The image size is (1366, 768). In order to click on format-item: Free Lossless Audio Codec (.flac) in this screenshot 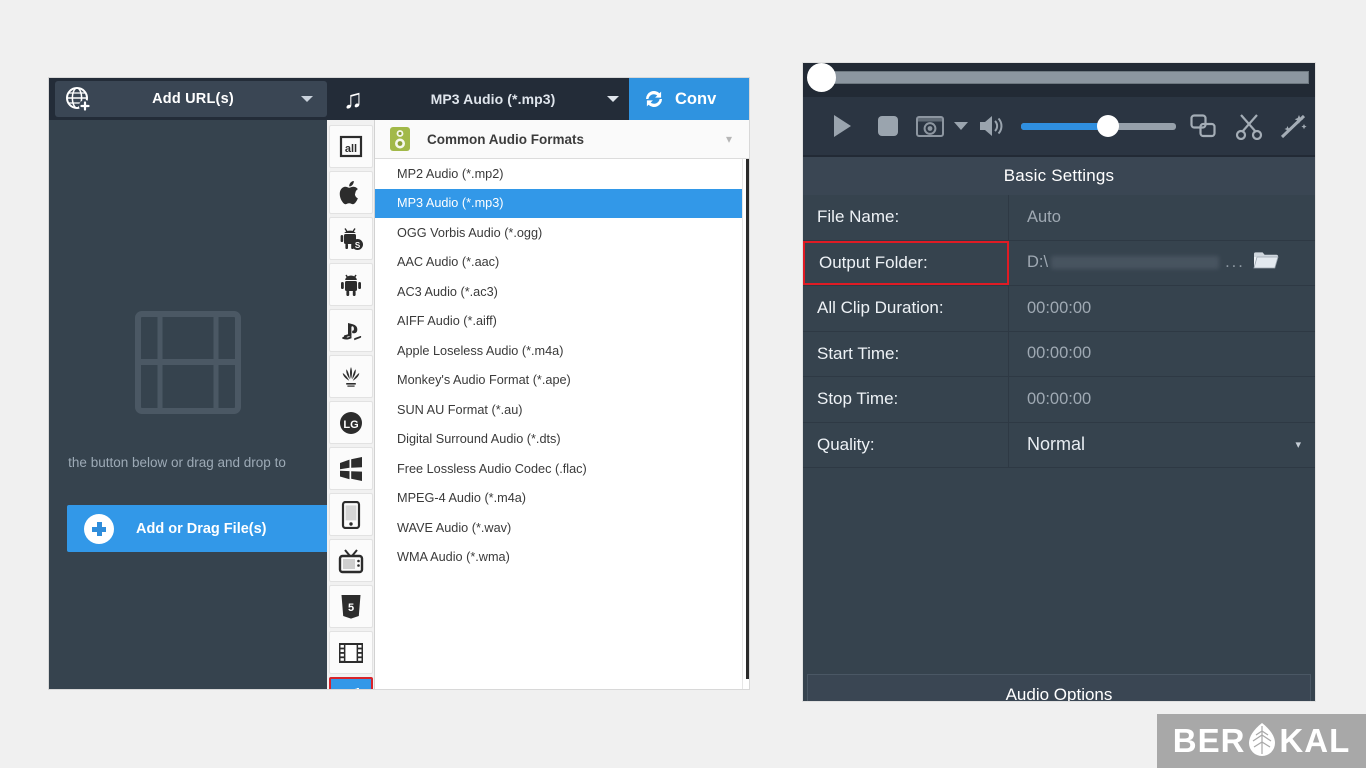, I will do `click(562, 469)`.